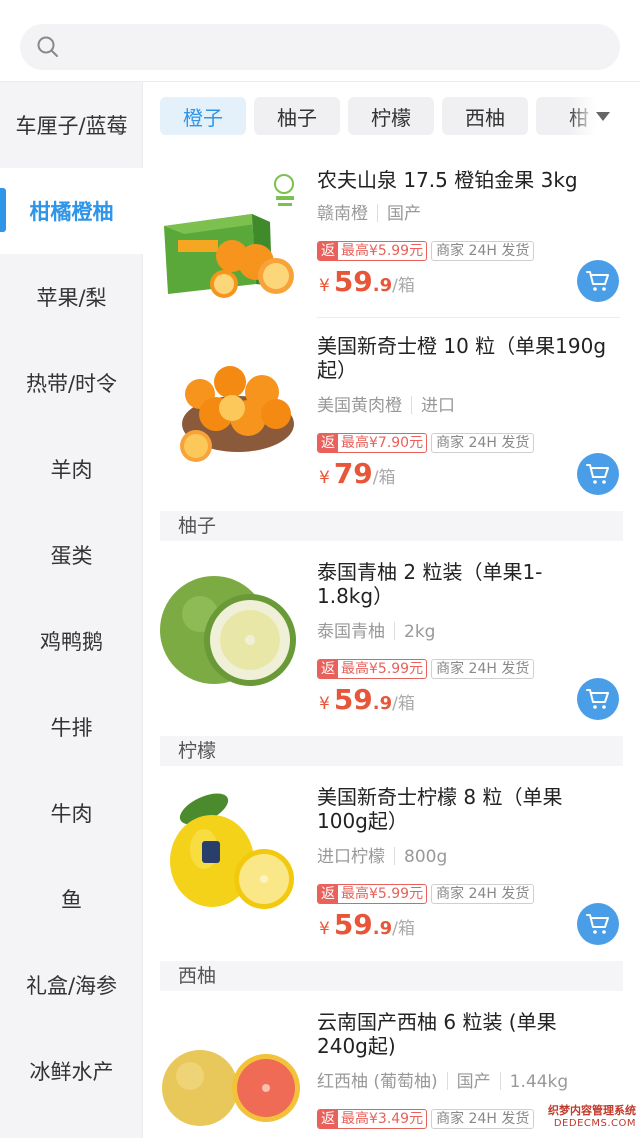 This screenshot has width=640, height=1138. What do you see at coordinates (437, 1034) in the screenshot?
I see `product-title: 云南国产西柚 6 粒装 (单果240g起)` at bounding box center [437, 1034].